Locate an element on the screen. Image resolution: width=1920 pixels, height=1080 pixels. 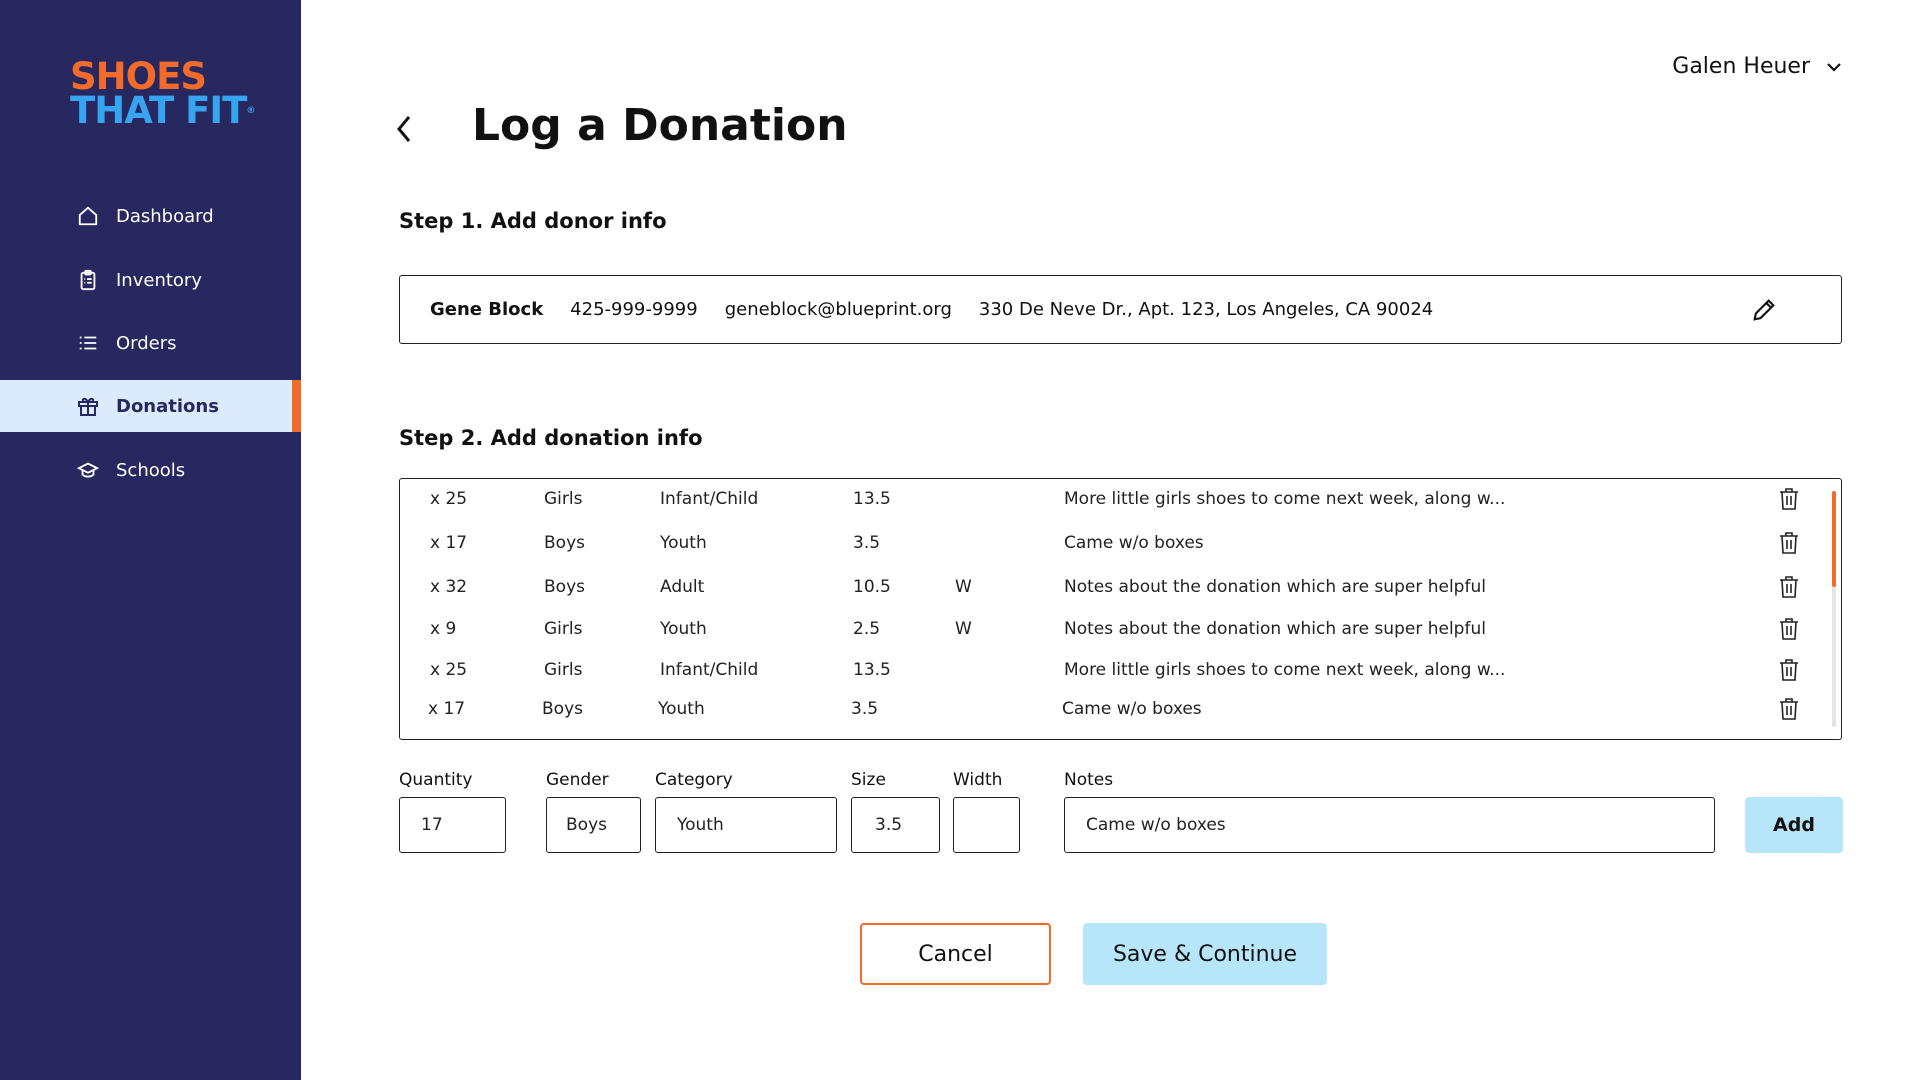
sidebar-item-label: Schools is located at coordinates (151, 470).